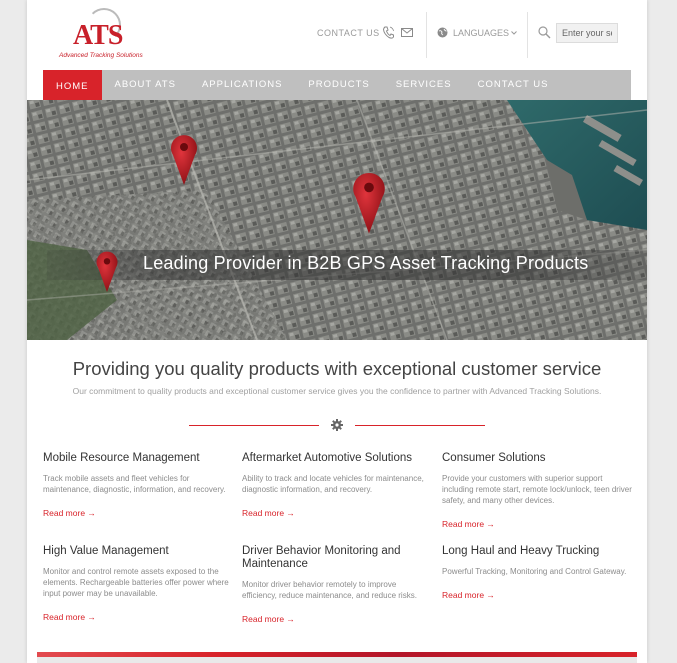  Describe the element at coordinates (587, 33) in the screenshot. I see `search-input` at that location.